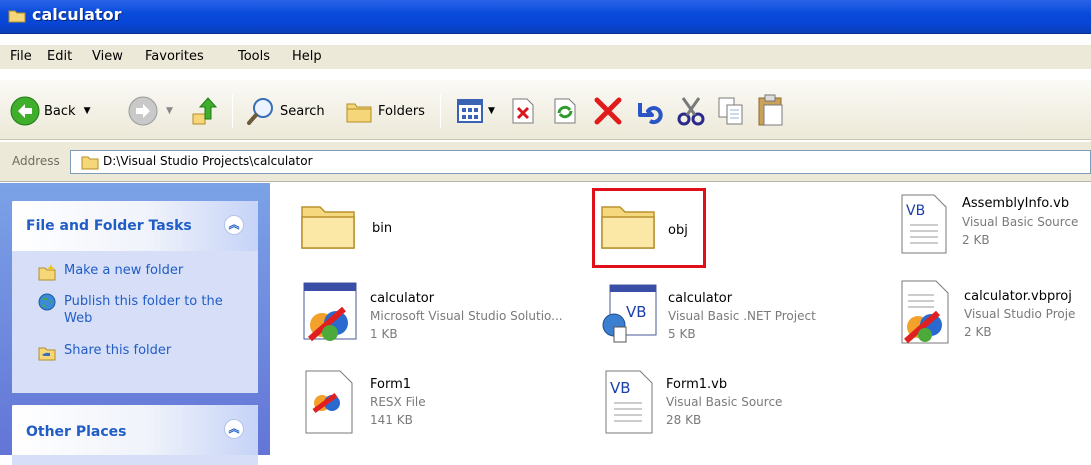 The image size is (1091, 465). I want to click on panel-title: File and Folder Tasks, so click(109, 226).